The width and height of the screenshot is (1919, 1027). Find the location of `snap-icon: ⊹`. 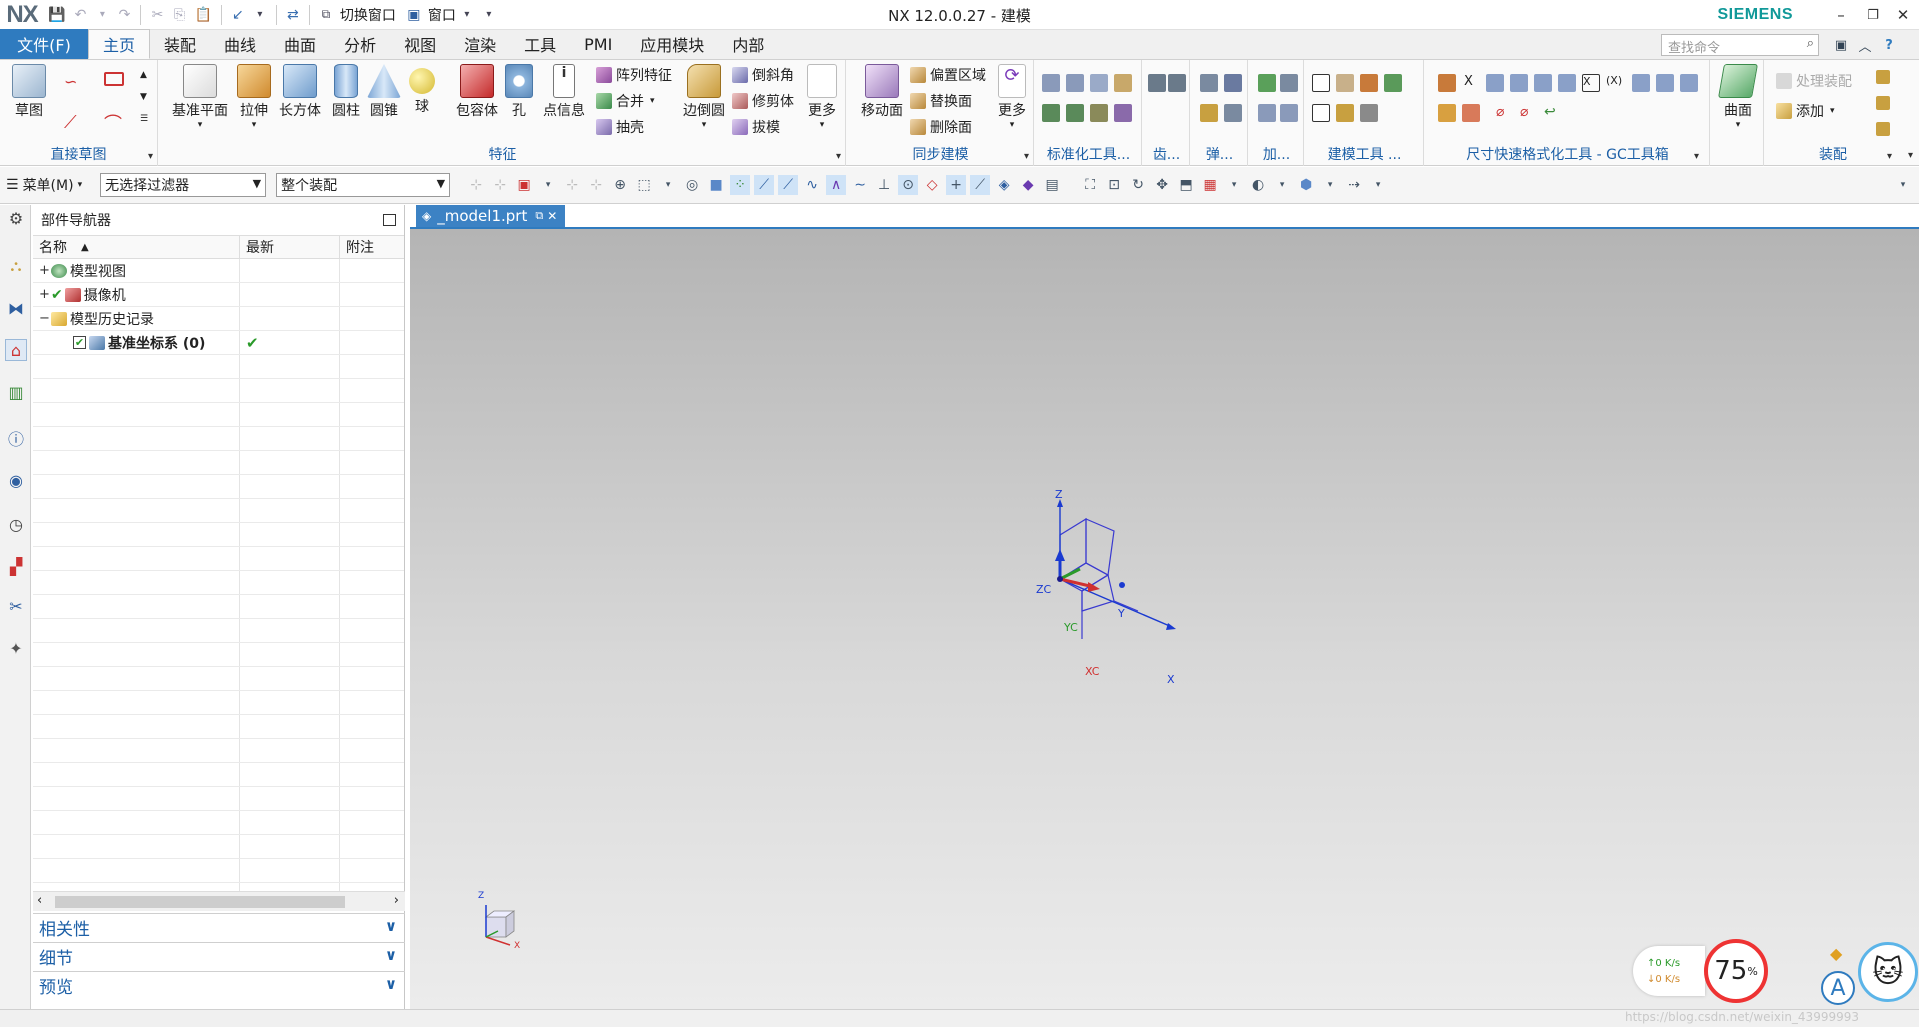

snap-icon: ⊹ is located at coordinates (500, 185).